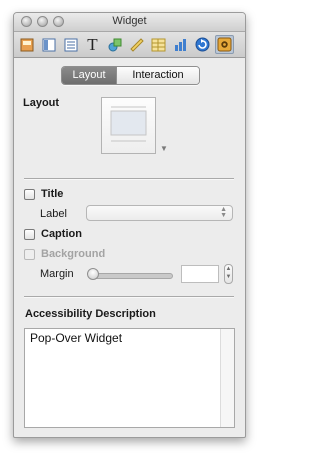 This screenshot has height=455, width=320. I want to click on background-label: Background, so click(73, 254).